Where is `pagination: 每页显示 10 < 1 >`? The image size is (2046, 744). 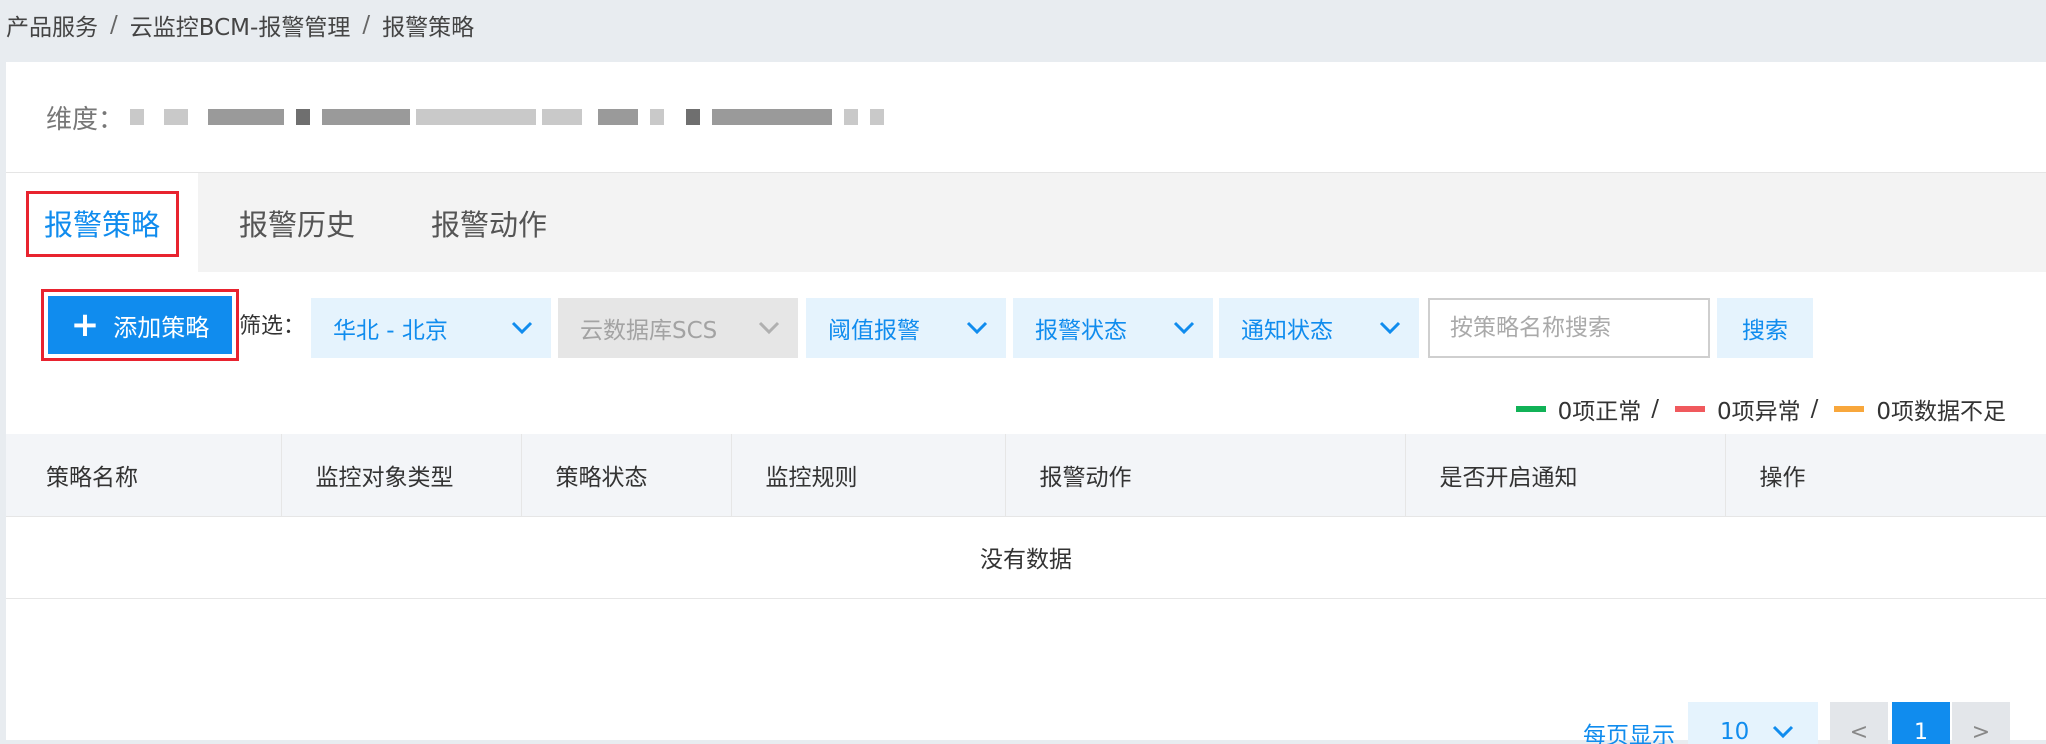
pagination: 每页显示 10 < 1 > is located at coordinates (1026, 723).